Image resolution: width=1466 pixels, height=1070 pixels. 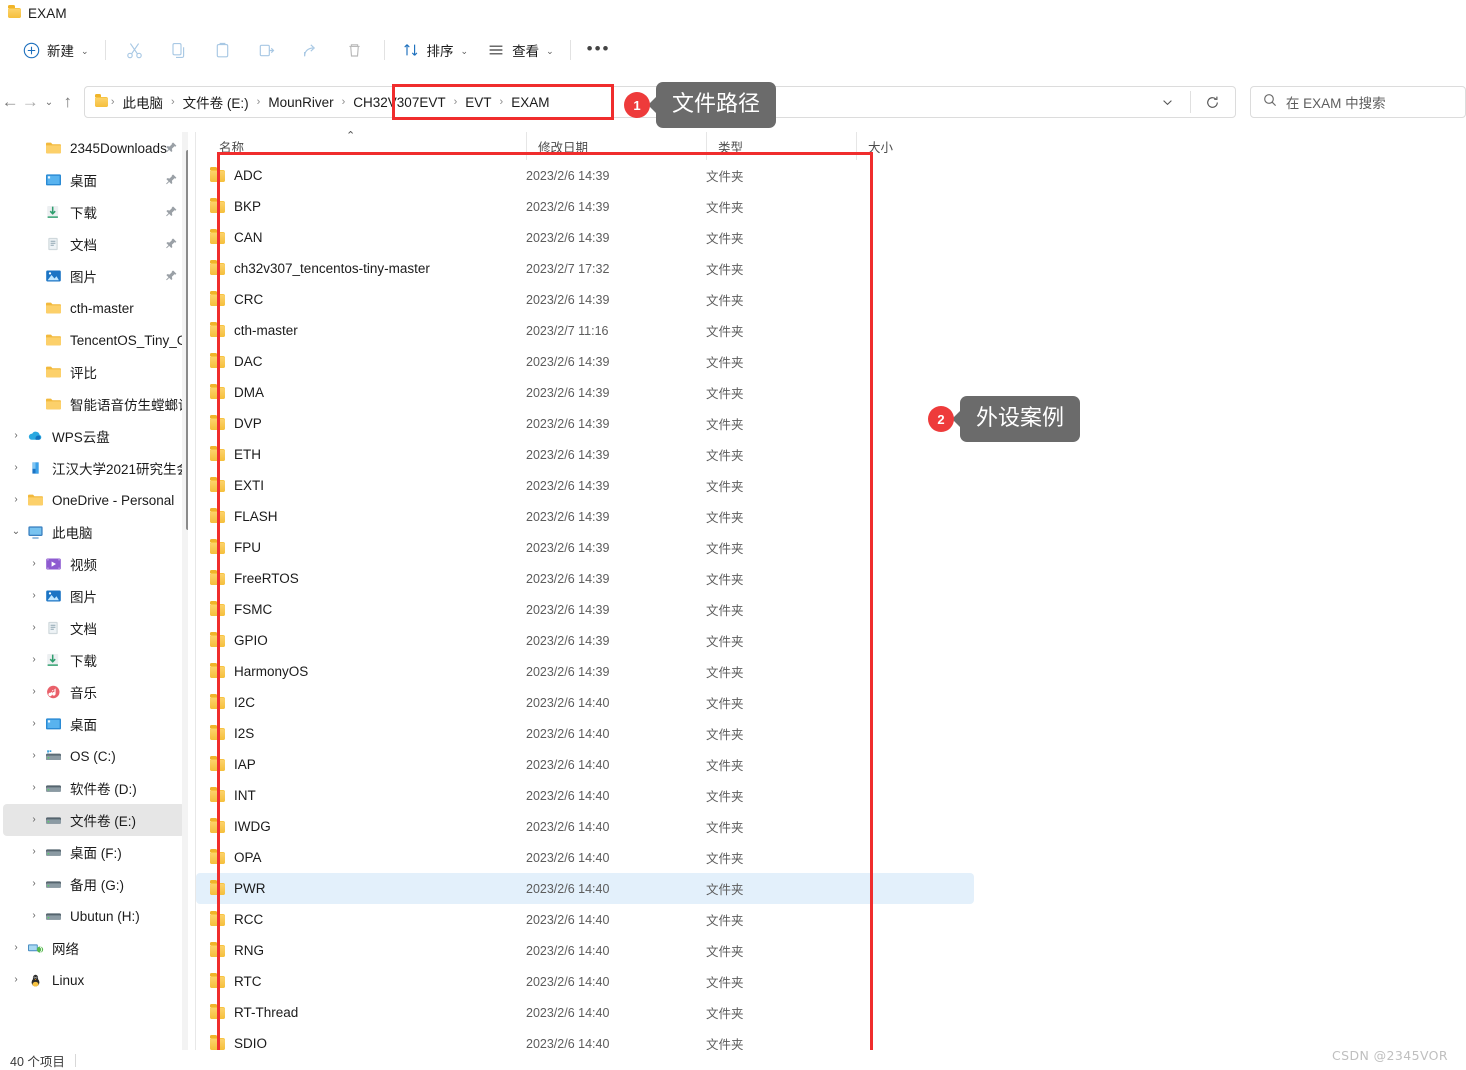 I want to click on tab-exam: EXAM, so click(x=38, y=13).